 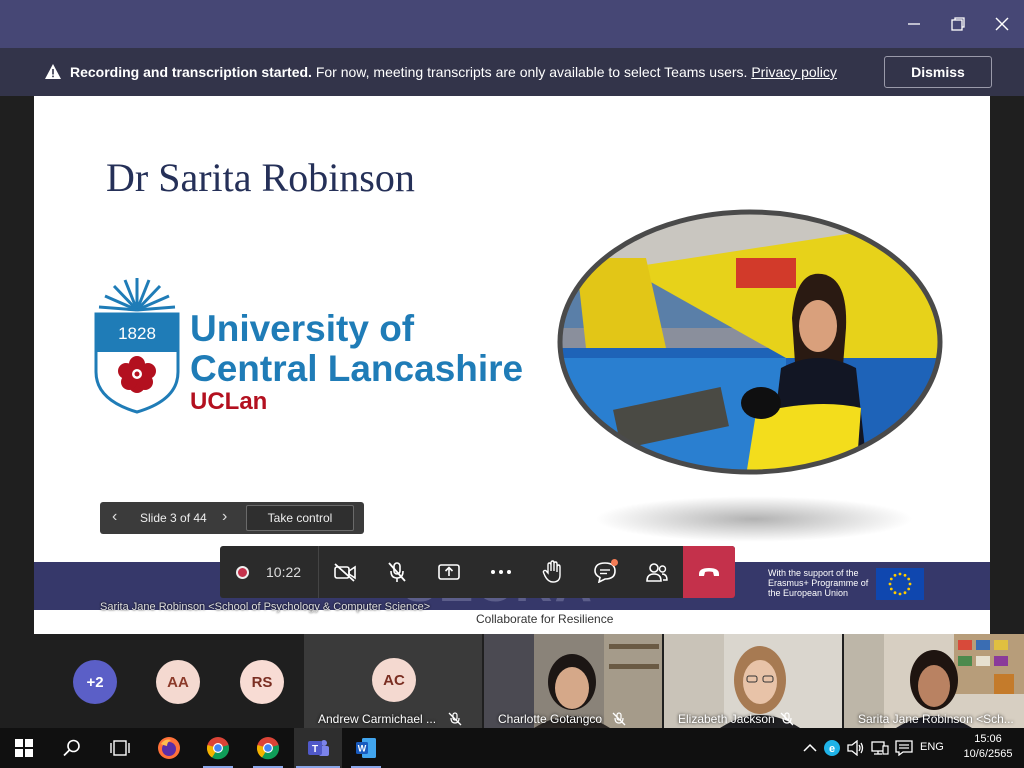 What do you see at coordinates (855, 748) in the screenshot?
I see `speaker-icon` at bounding box center [855, 748].